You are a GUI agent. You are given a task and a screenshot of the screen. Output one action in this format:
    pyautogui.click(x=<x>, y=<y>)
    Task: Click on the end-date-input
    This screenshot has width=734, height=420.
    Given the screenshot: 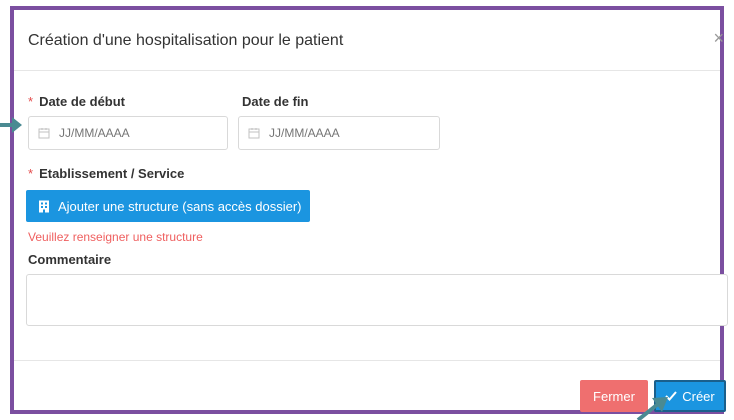 What is the action you would take?
    pyautogui.click(x=339, y=133)
    